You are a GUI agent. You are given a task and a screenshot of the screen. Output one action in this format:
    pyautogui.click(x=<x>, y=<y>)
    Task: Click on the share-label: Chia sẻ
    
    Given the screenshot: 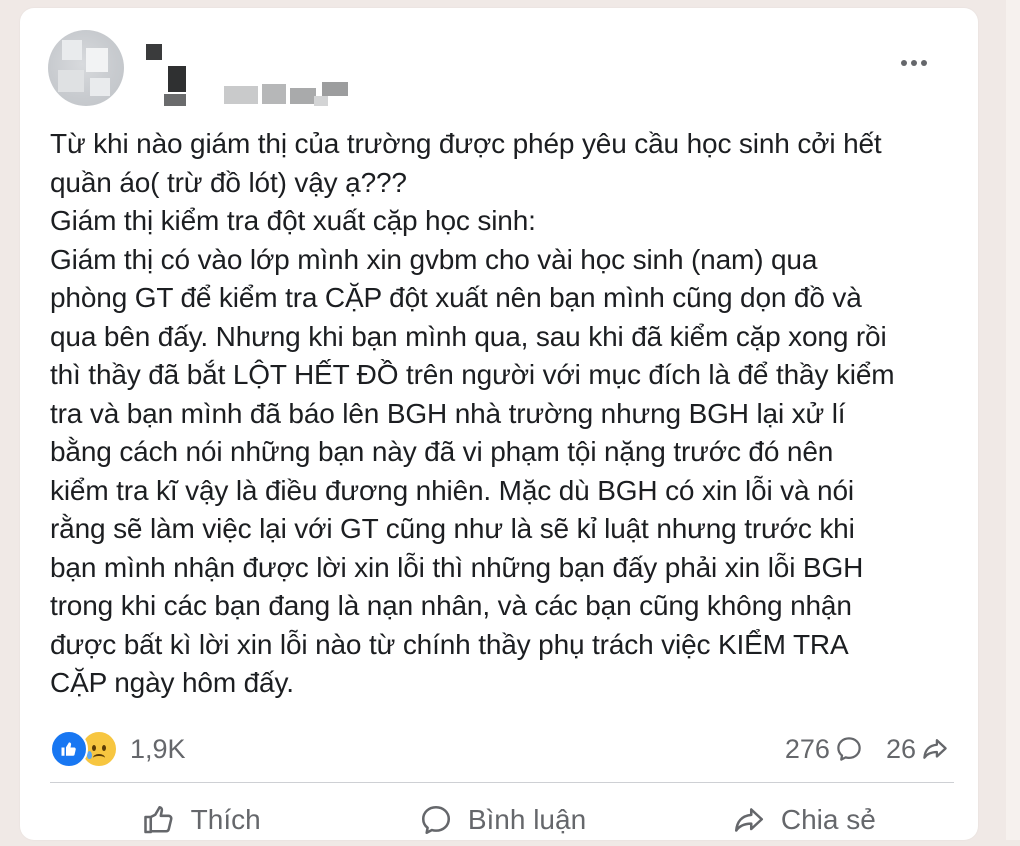 What is the action you would take?
    pyautogui.click(x=828, y=819)
    